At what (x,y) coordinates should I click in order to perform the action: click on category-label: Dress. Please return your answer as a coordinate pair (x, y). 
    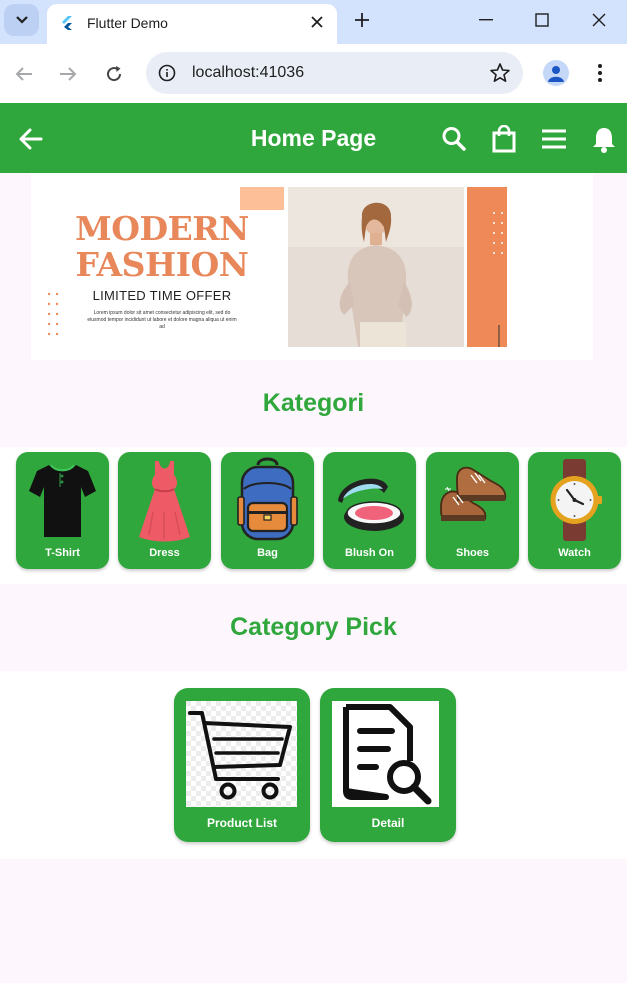
    Looking at the image, I should click on (164, 553).